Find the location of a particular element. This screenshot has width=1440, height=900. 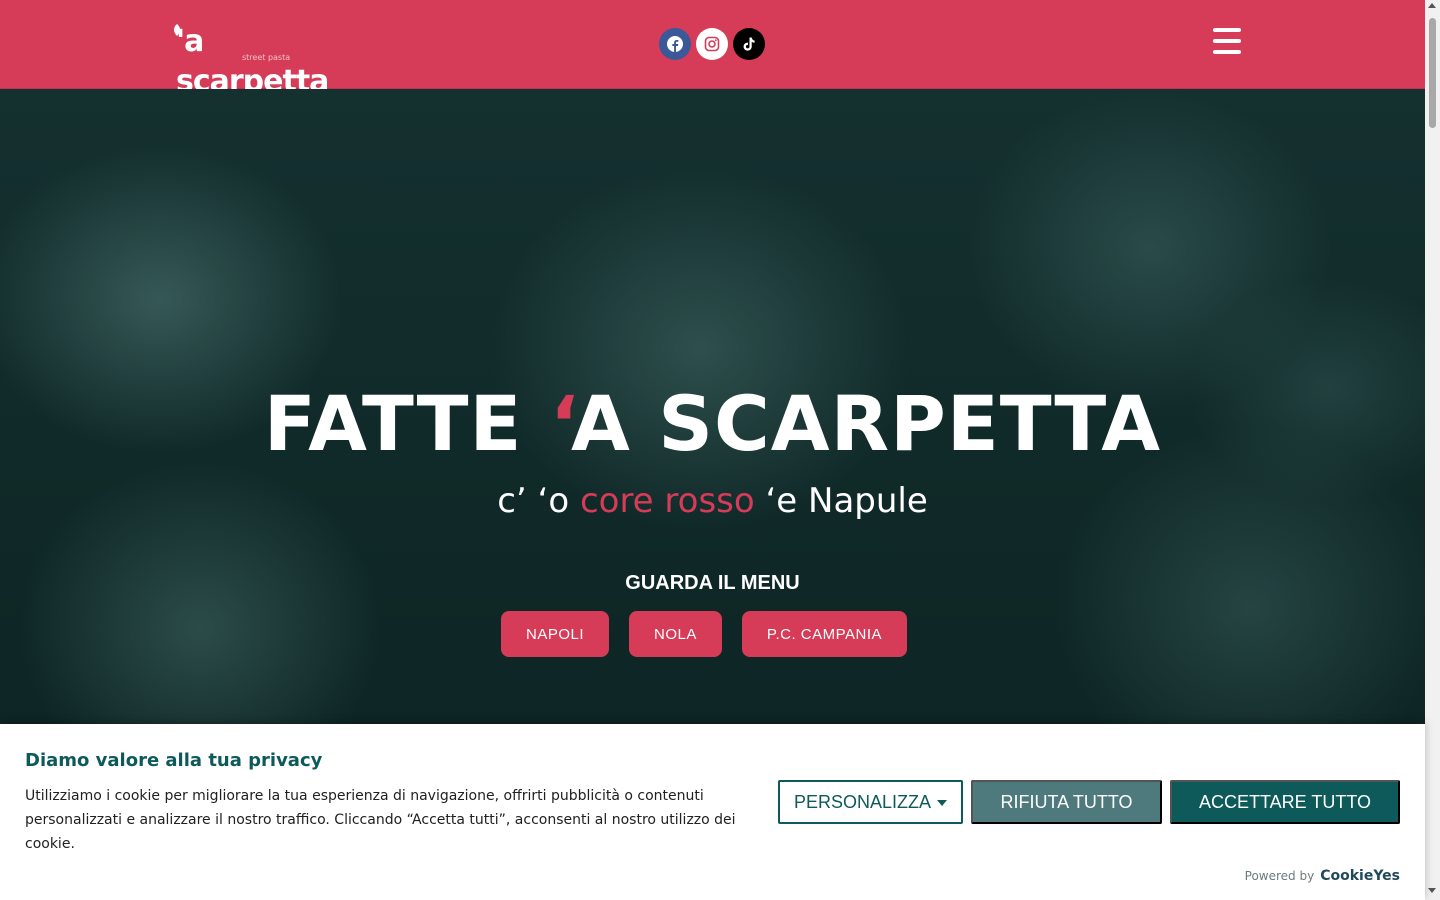

tiktok-icon is located at coordinates (749, 44).